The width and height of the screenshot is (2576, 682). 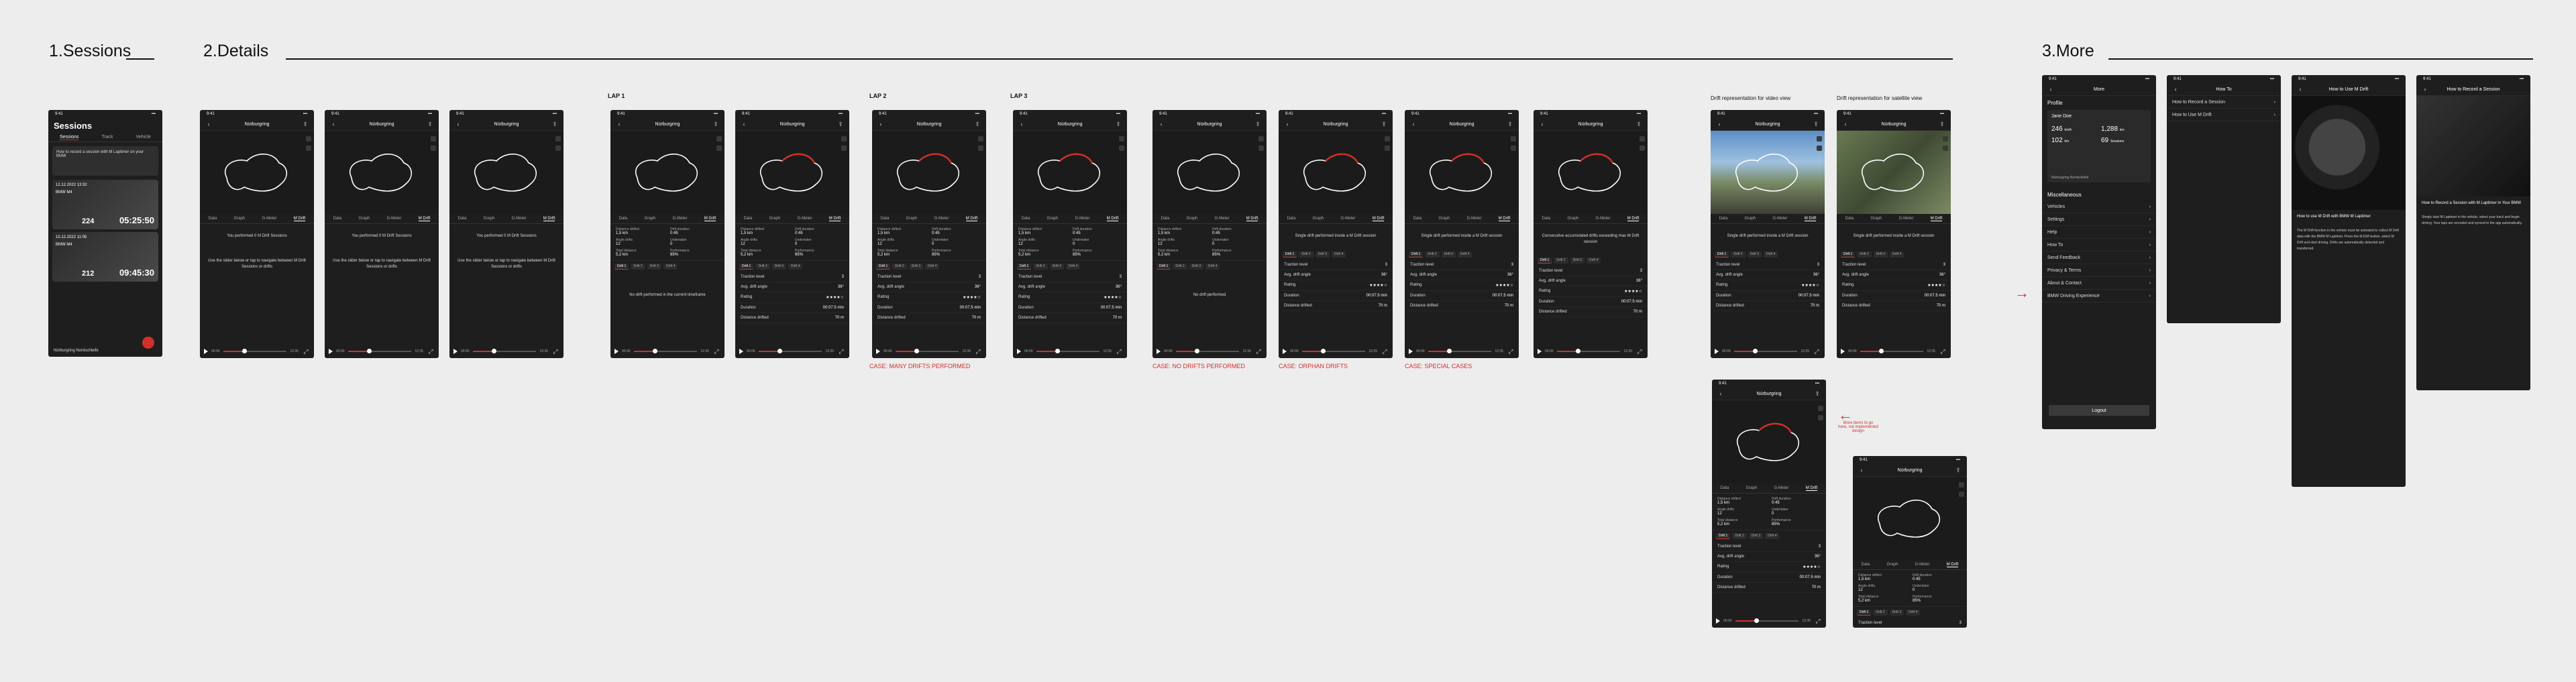 I want to click on segment-track: Track, so click(x=107, y=137).